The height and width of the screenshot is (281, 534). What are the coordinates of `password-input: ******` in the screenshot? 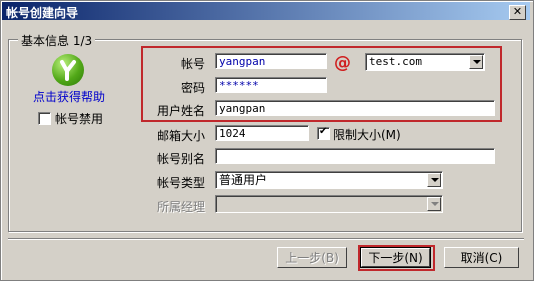 It's located at (271, 85).